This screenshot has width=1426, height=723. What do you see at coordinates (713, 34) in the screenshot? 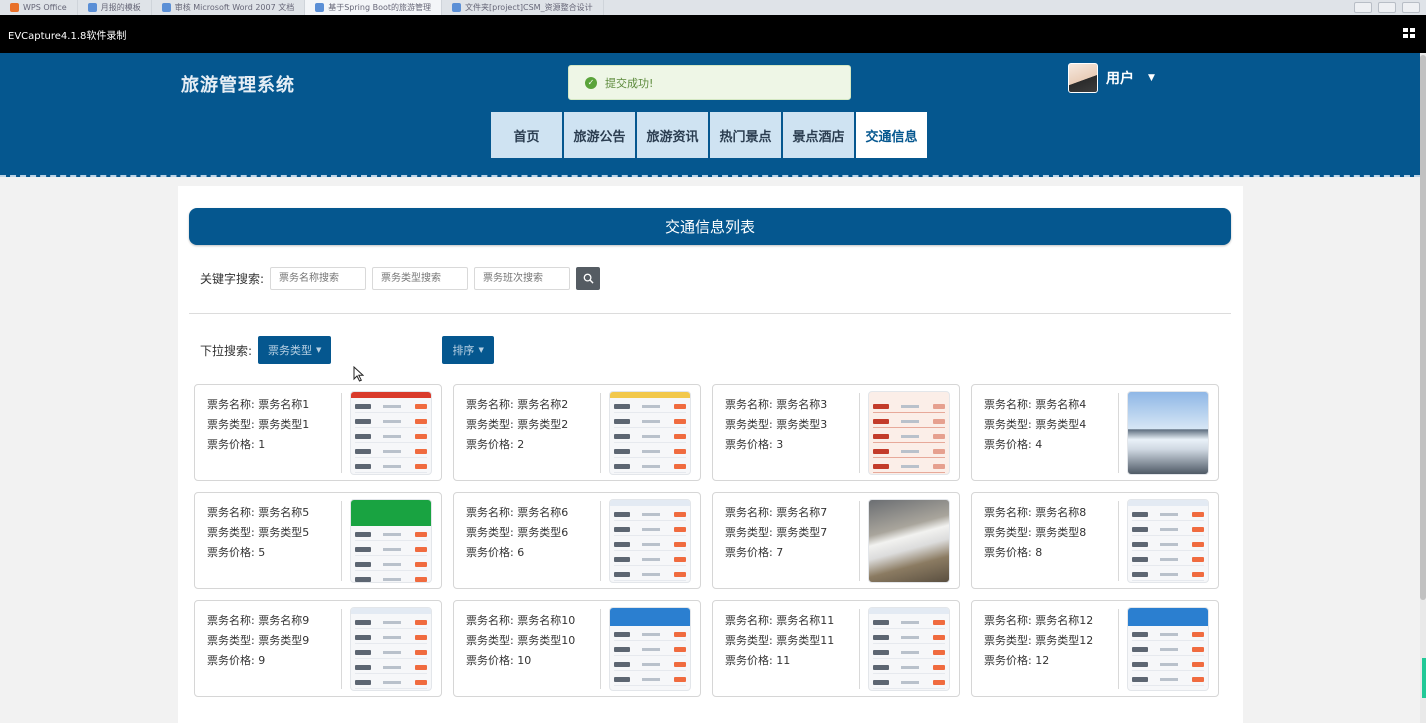
I see `recorder-bar: EVCapture4.1.8软件录制` at bounding box center [713, 34].